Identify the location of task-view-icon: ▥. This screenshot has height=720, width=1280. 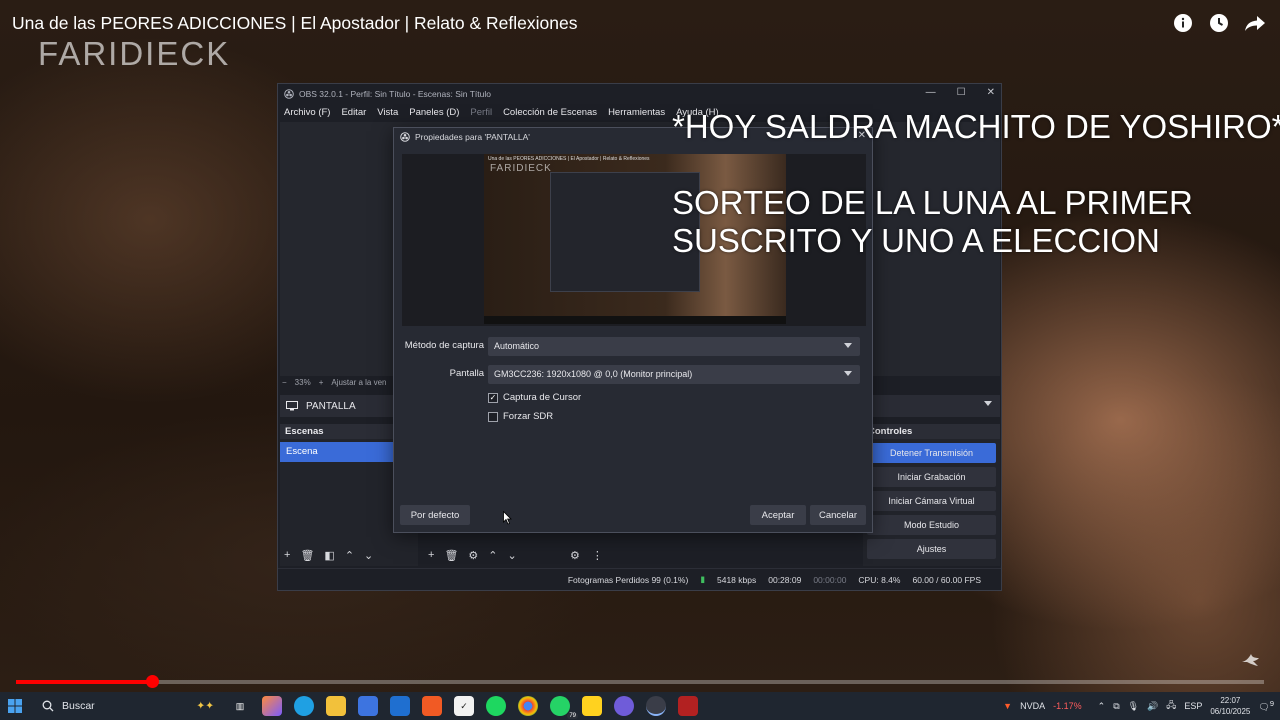
(240, 706).